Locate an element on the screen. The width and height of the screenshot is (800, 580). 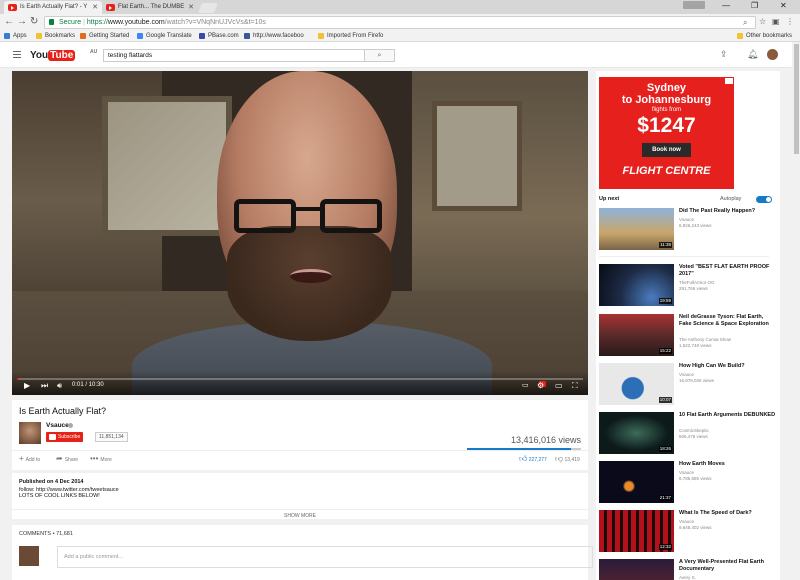
upload-icon: ⇪ is located at coordinates (724, 54).